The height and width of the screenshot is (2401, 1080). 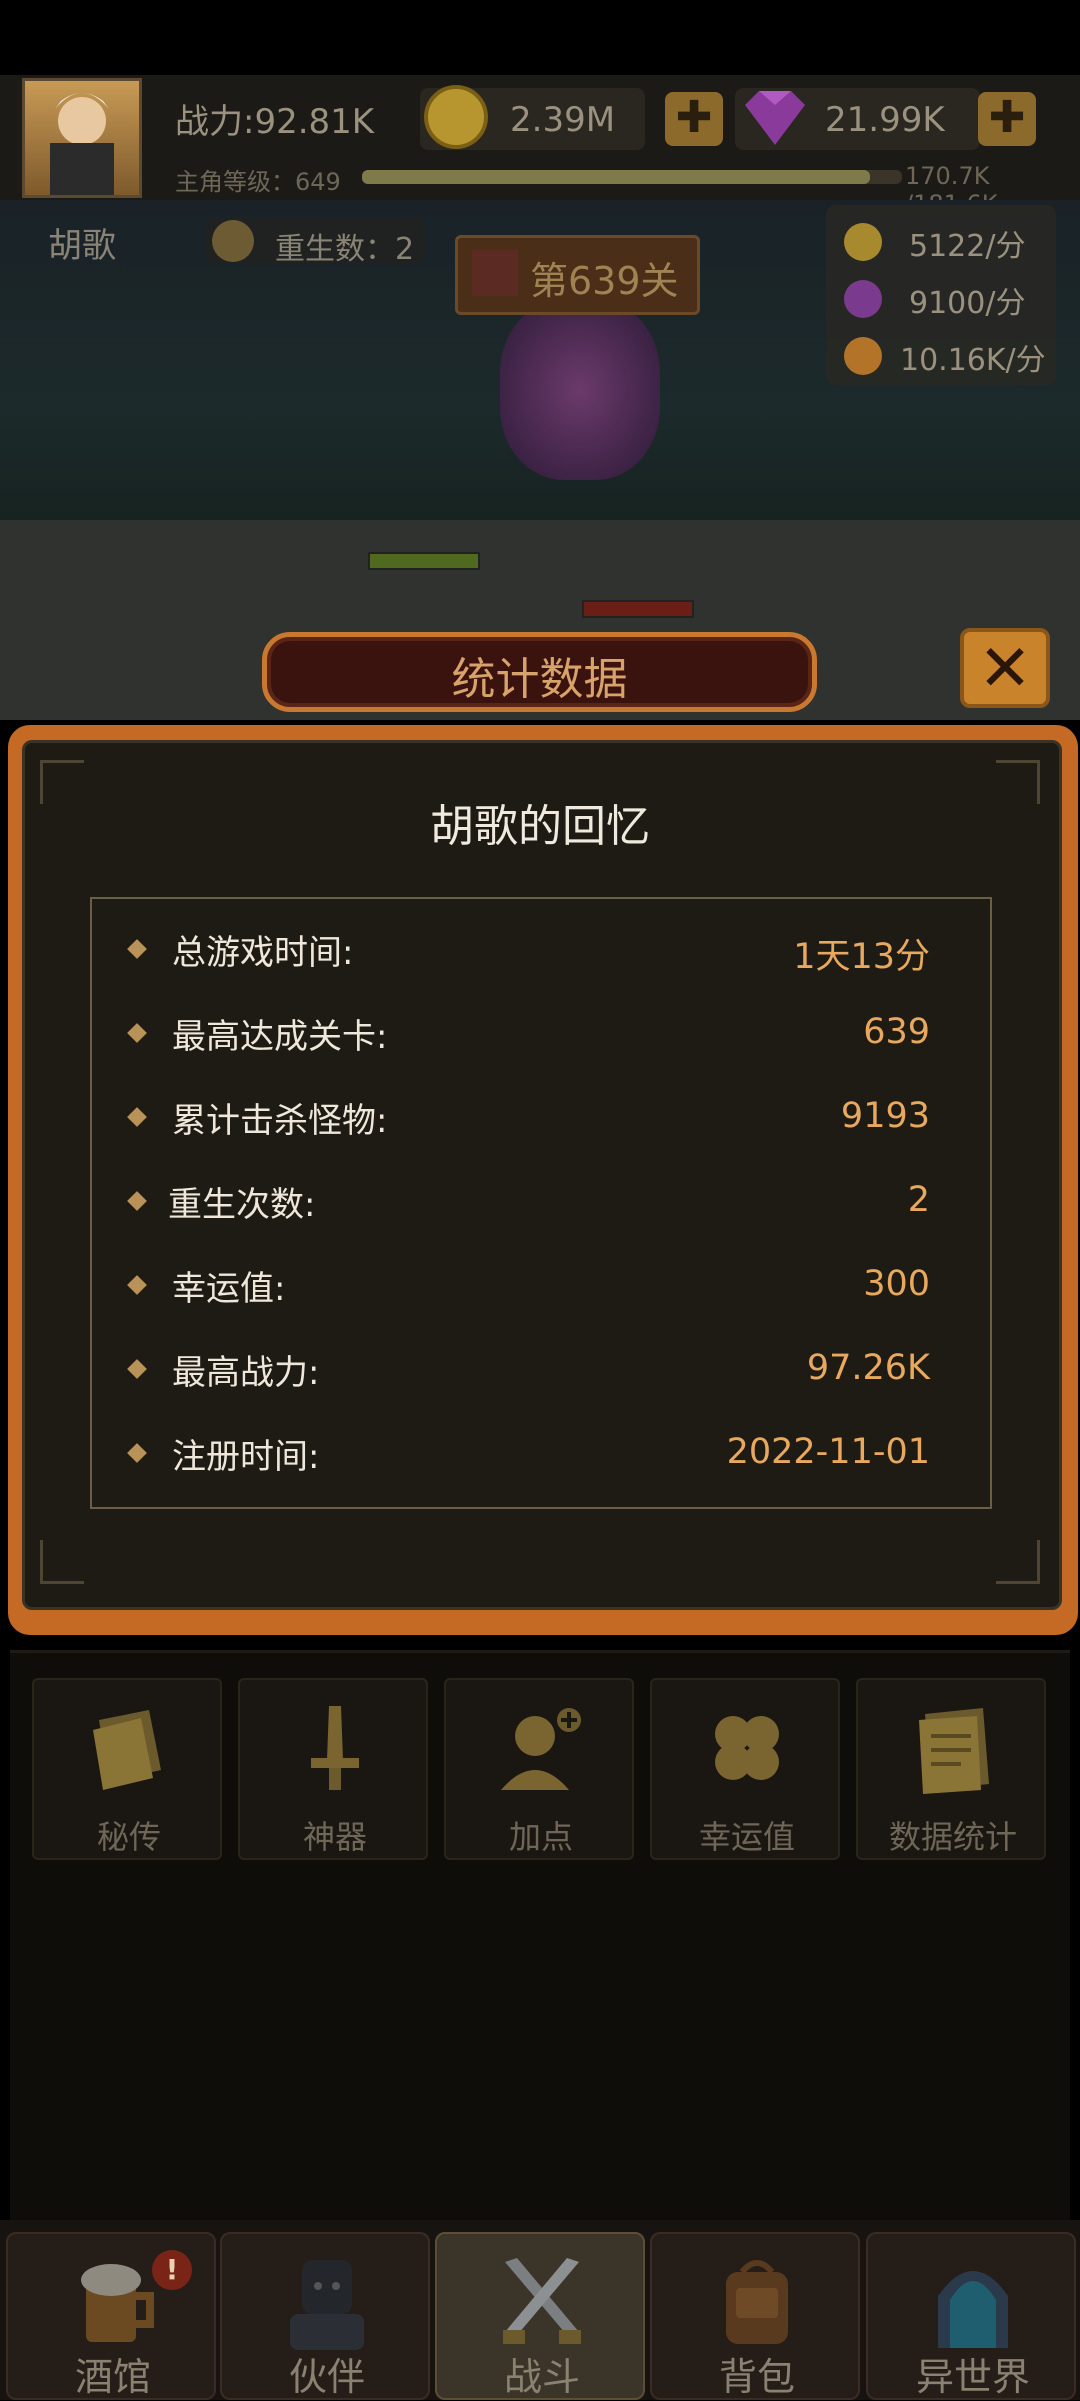 I want to click on portal-icon, so click(x=973, y=2309).